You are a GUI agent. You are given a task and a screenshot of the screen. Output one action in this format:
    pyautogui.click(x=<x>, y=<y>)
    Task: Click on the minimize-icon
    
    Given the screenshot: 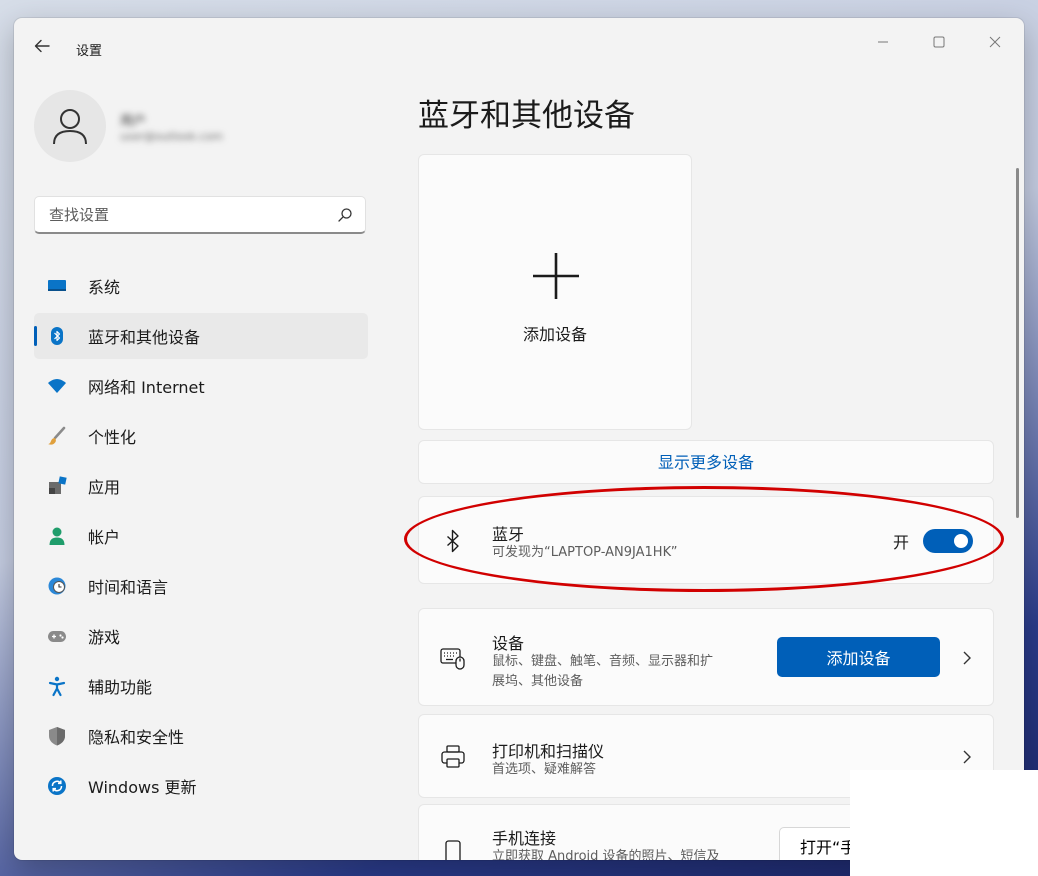 What is the action you would take?
    pyautogui.click(x=883, y=42)
    